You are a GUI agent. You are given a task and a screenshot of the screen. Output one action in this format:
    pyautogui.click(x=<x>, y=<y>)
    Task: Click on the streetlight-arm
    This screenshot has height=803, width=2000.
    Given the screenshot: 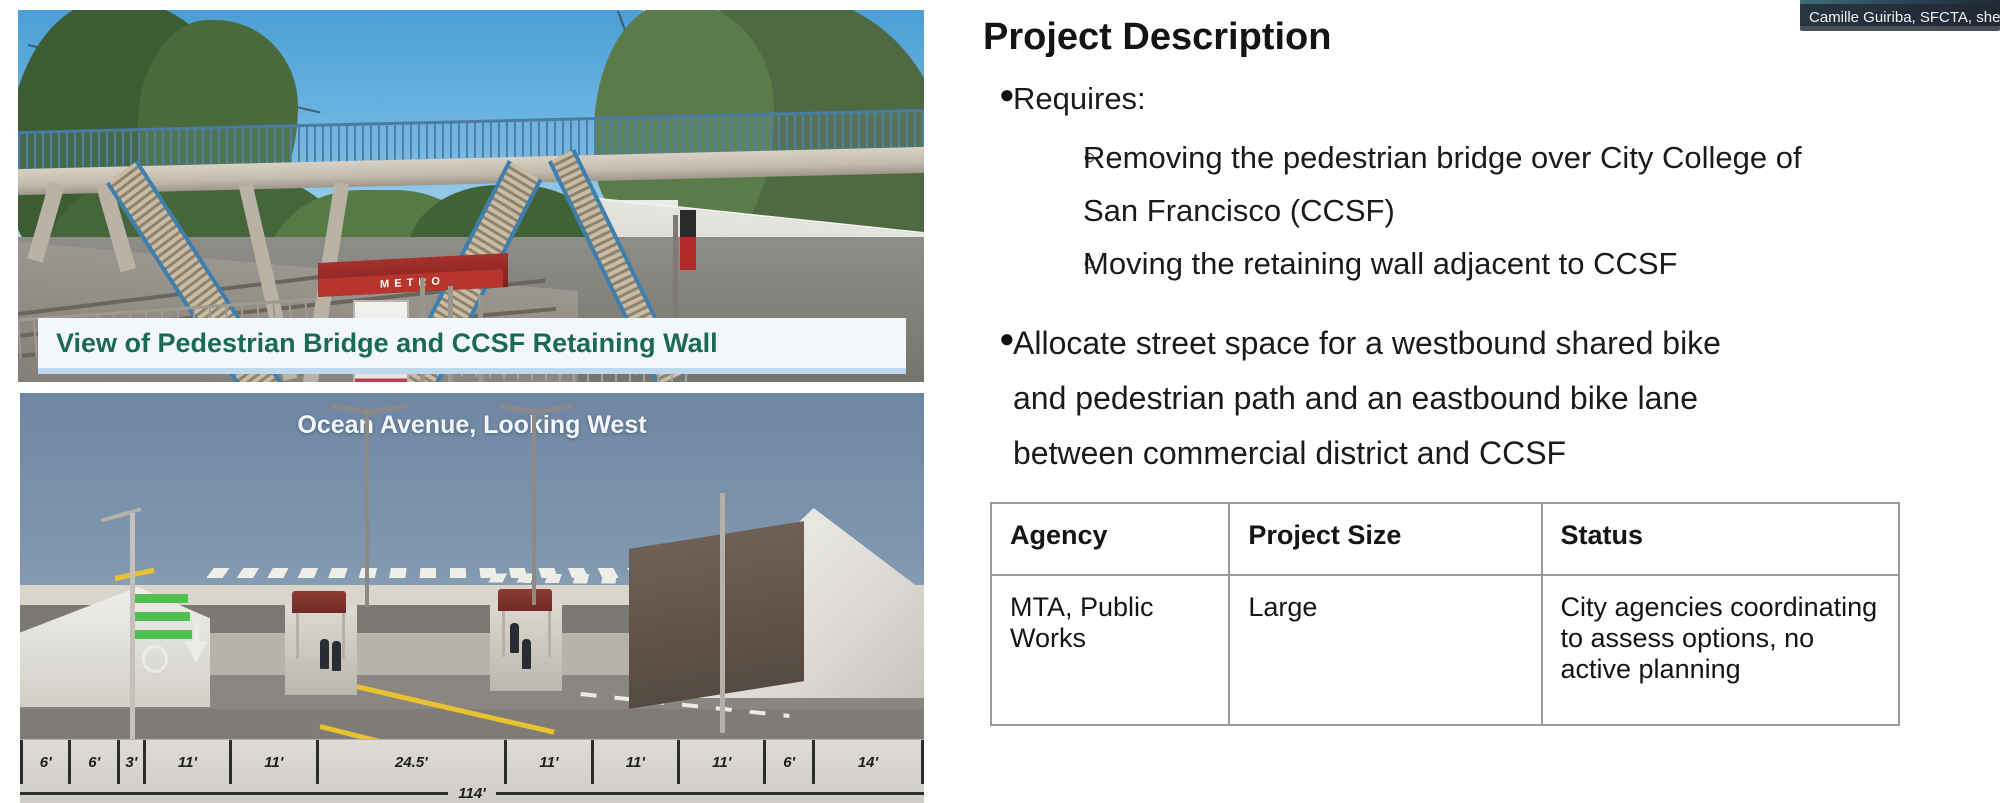 What is the action you would take?
    pyautogui.click(x=121, y=515)
    